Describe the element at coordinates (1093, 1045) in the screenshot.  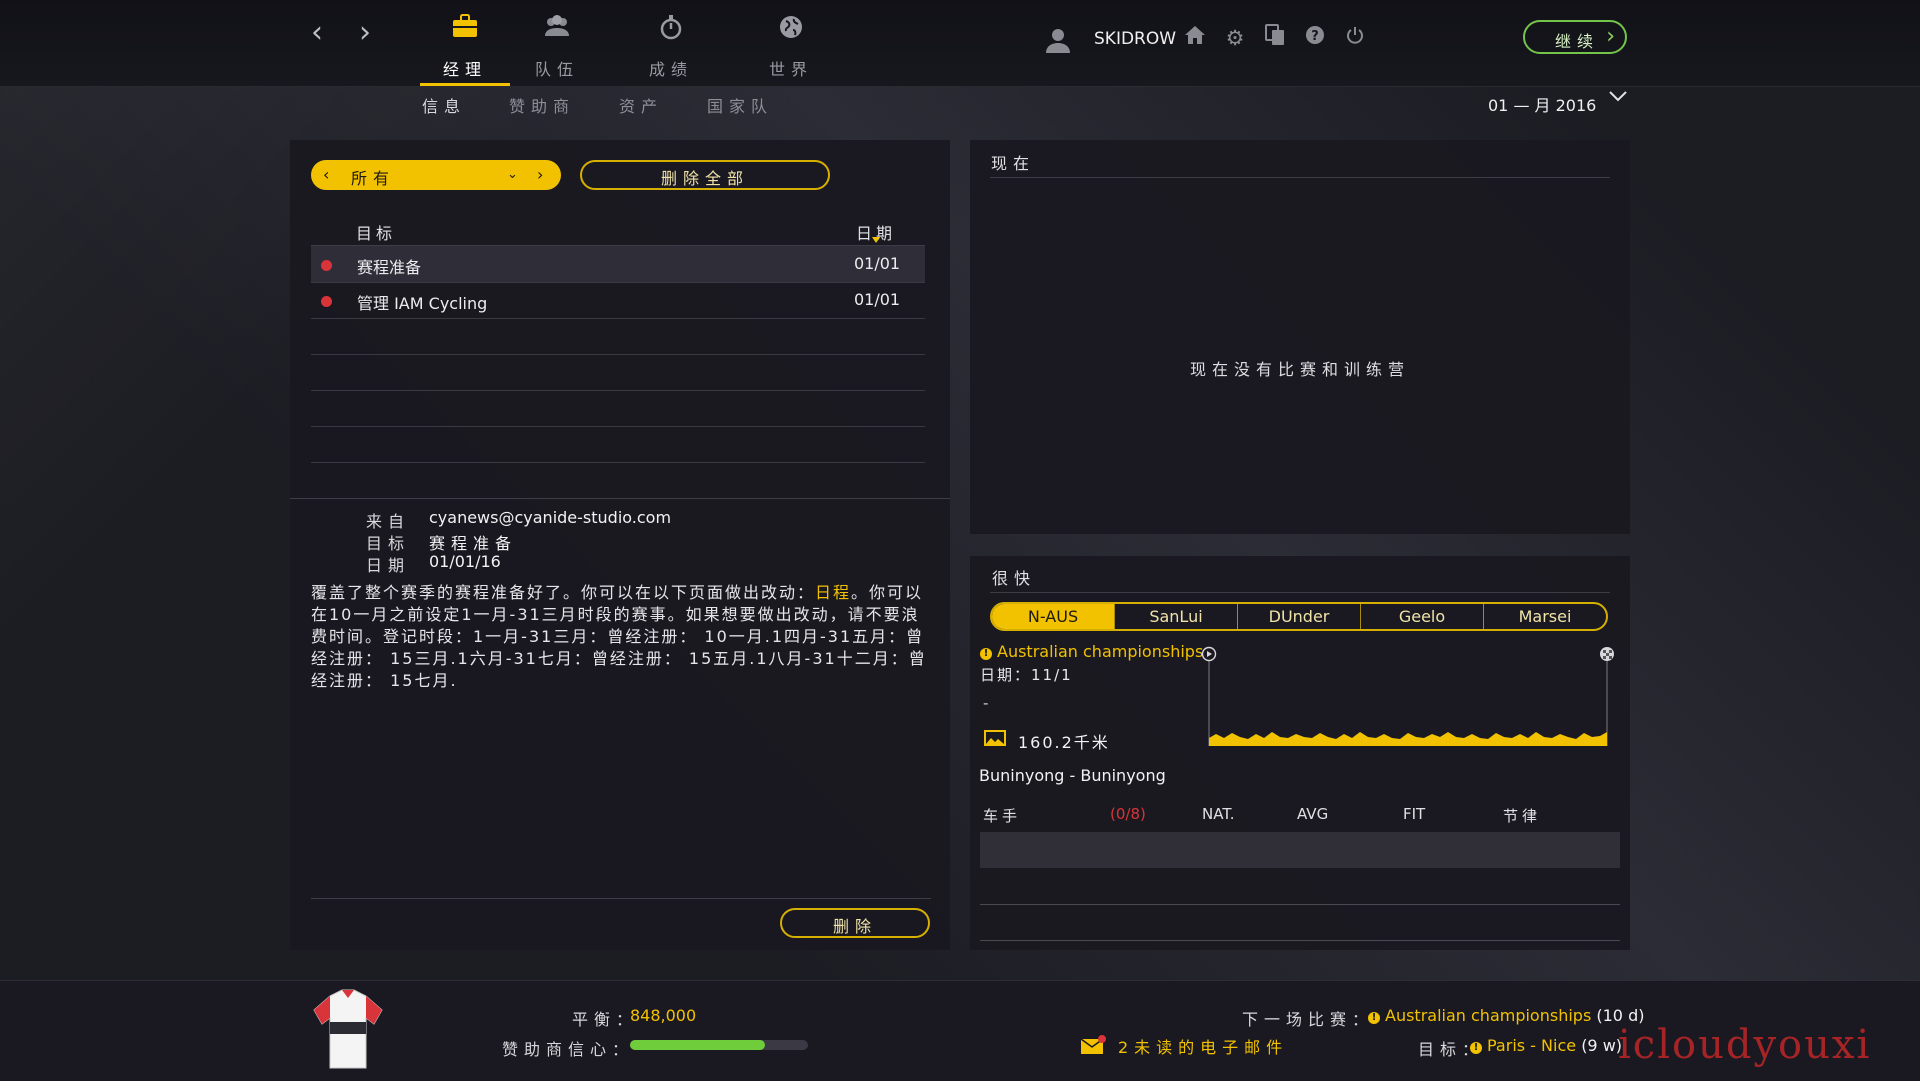
I see `mail-icon` at that location.